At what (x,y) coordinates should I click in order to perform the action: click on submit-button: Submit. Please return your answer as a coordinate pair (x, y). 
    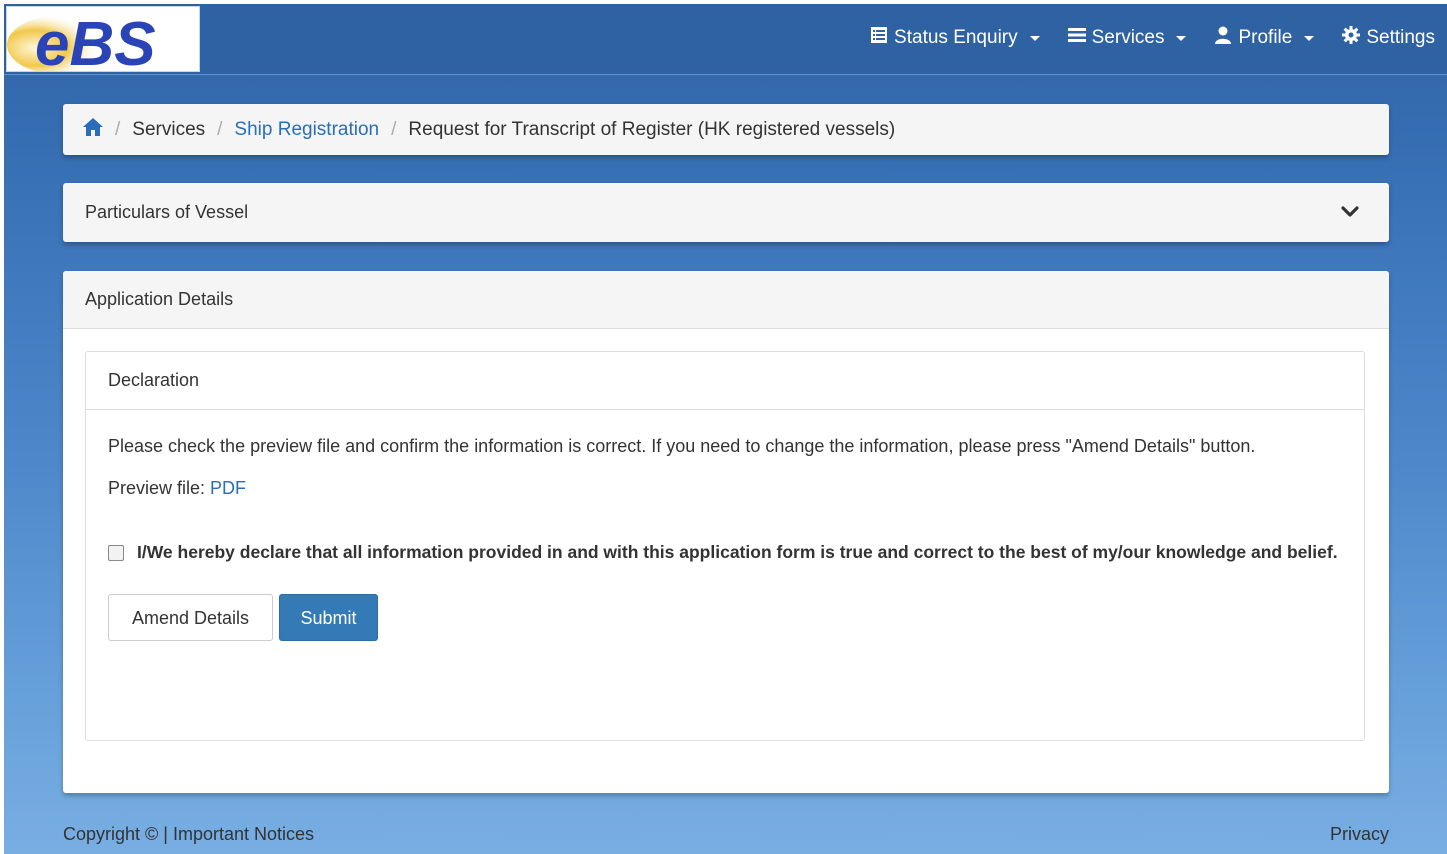
    Looking at the image, I should click on (328, 617).